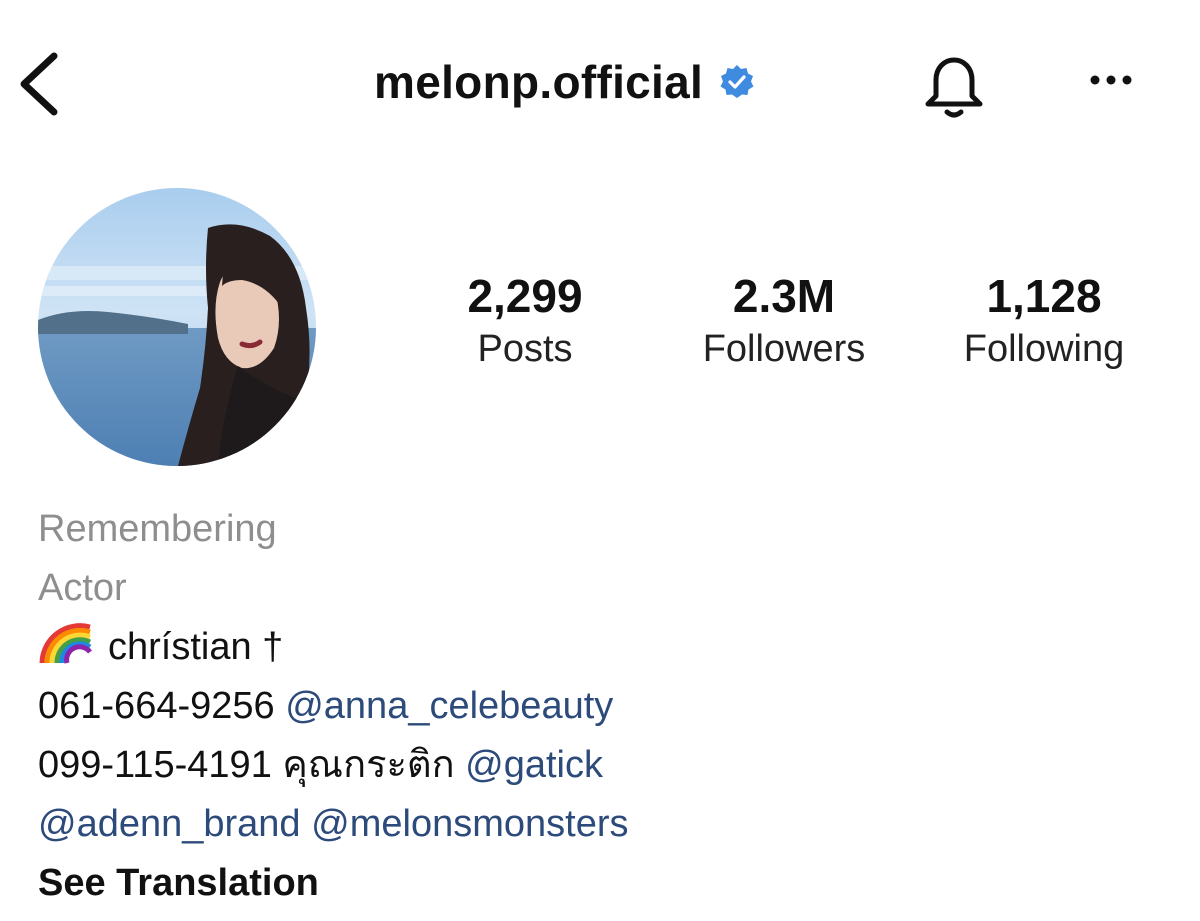  Describe the element at coordinates (196, 647) in the screenshot. I see `bio-name-text: chrístian †` at that location.